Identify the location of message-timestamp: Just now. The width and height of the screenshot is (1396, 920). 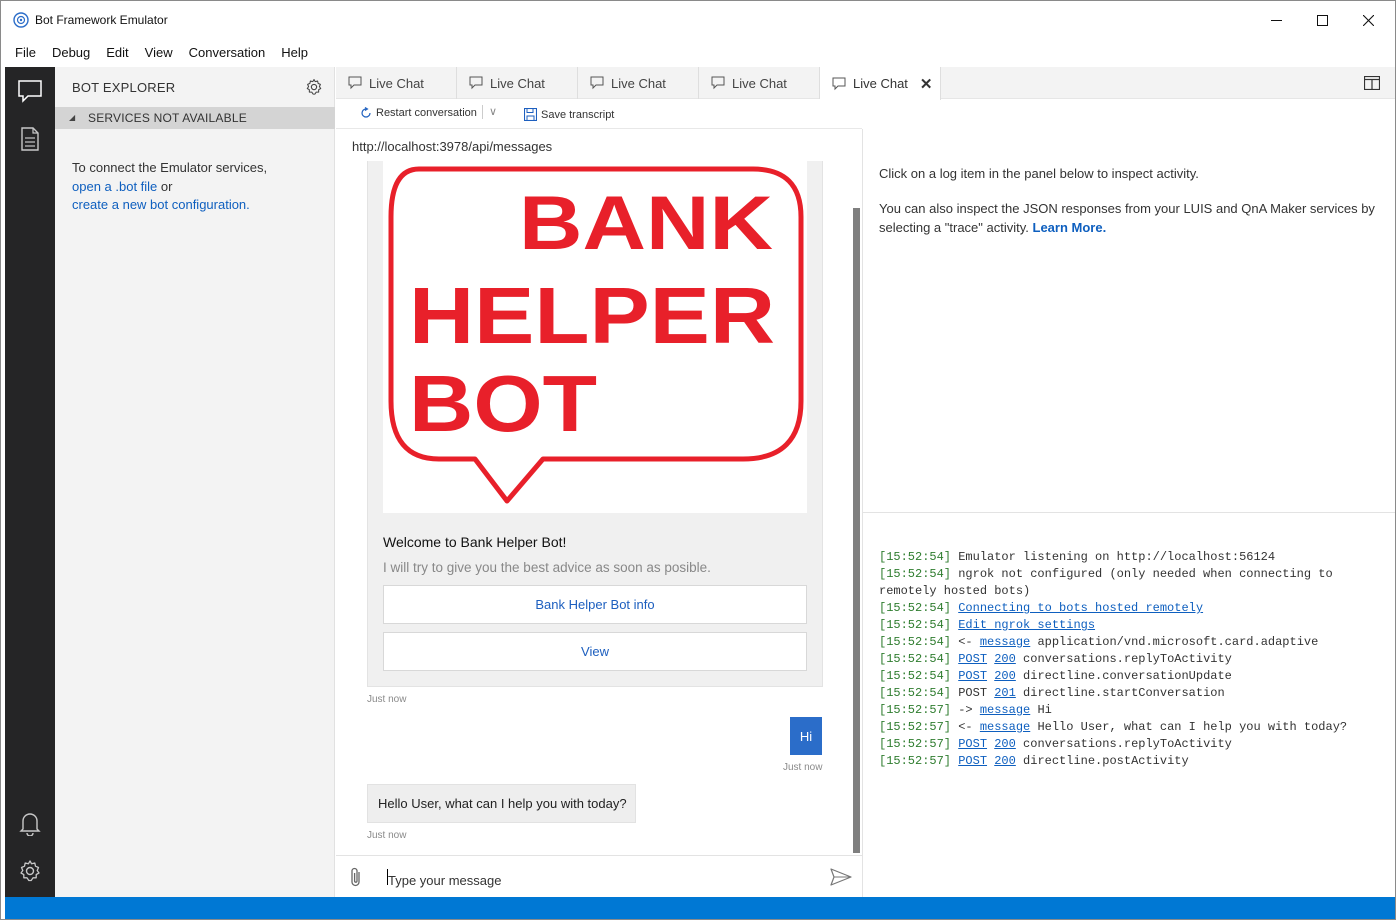
(387, 835).